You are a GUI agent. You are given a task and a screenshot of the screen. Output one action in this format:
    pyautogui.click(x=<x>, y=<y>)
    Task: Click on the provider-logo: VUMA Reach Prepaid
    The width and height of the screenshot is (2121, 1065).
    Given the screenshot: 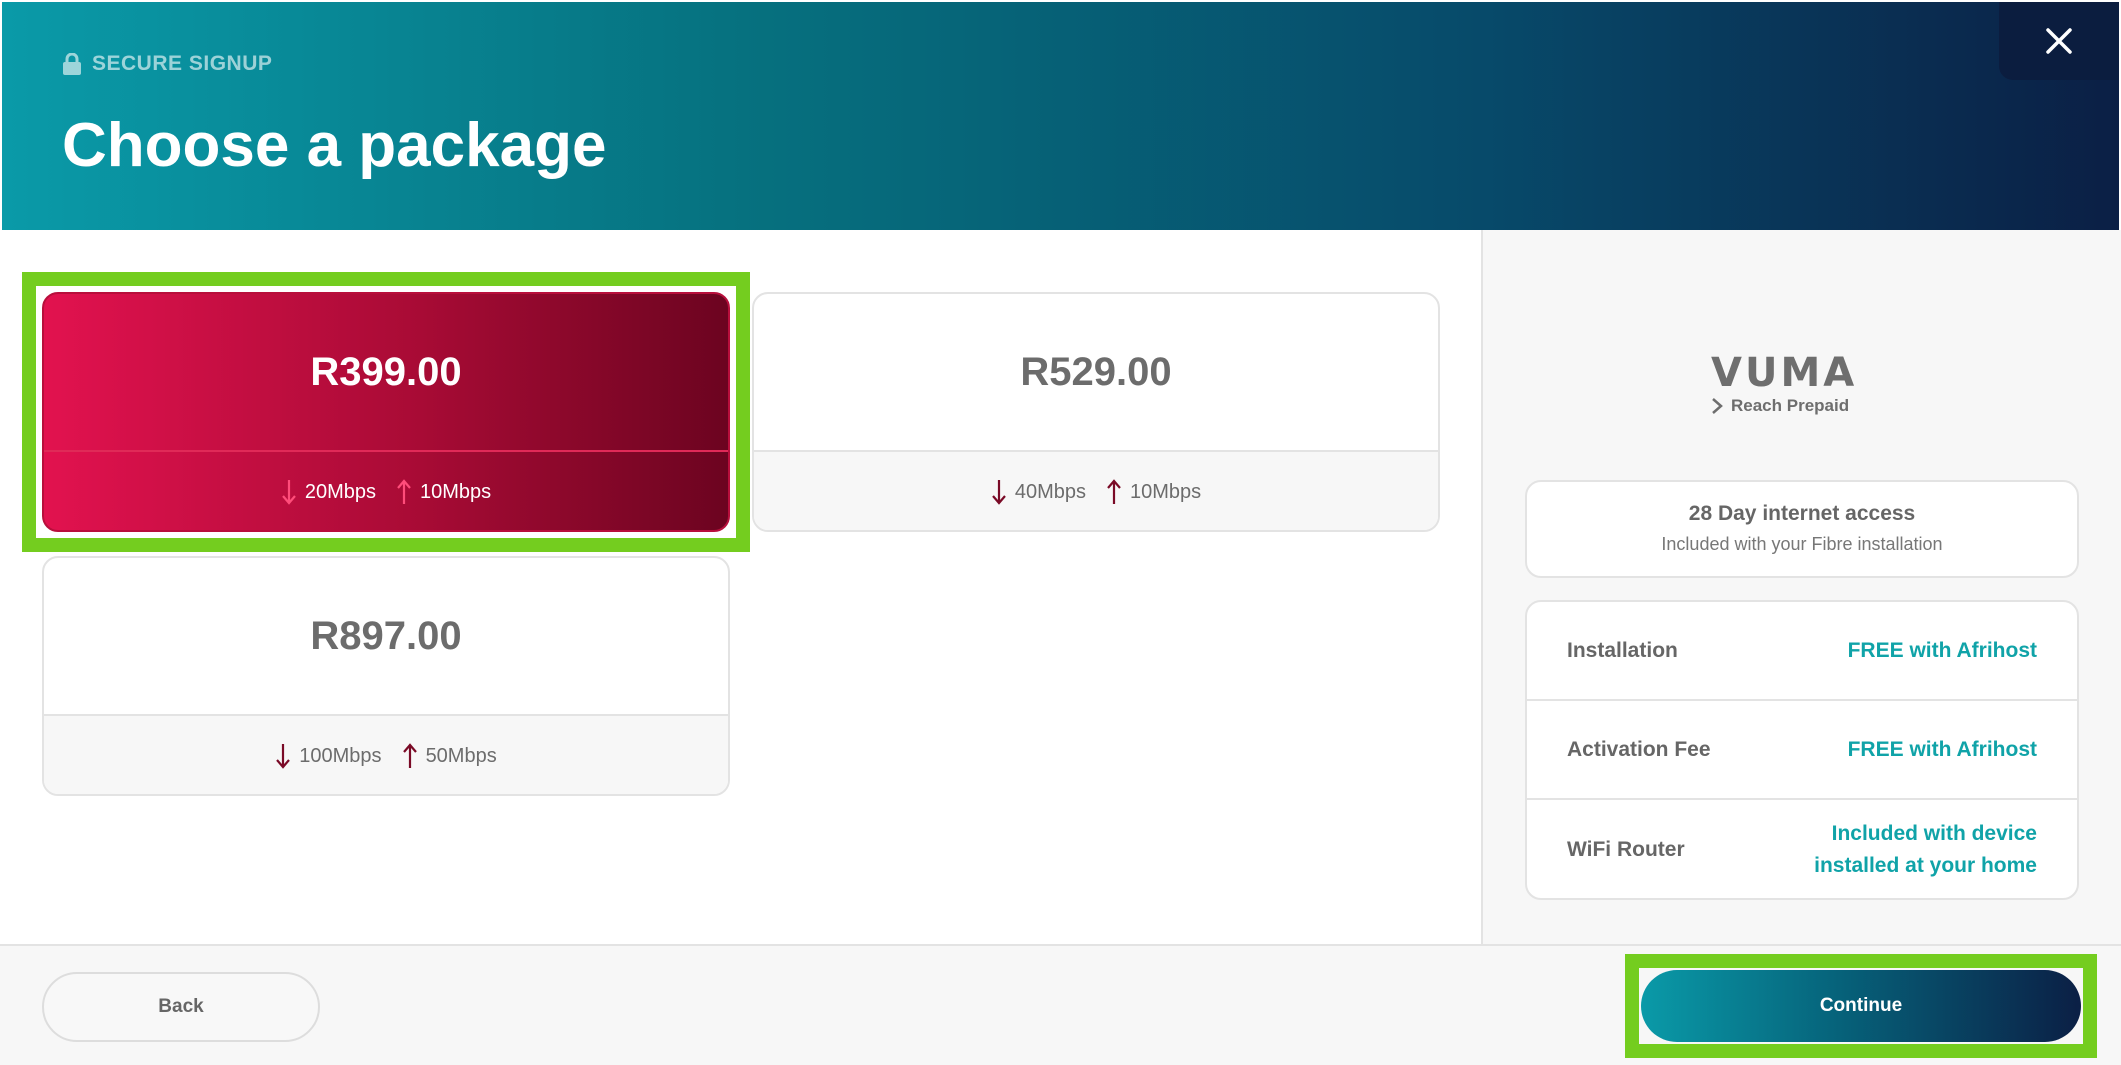 What is the action you would take?
    pyautogui.click(x=1806, y=383)
    